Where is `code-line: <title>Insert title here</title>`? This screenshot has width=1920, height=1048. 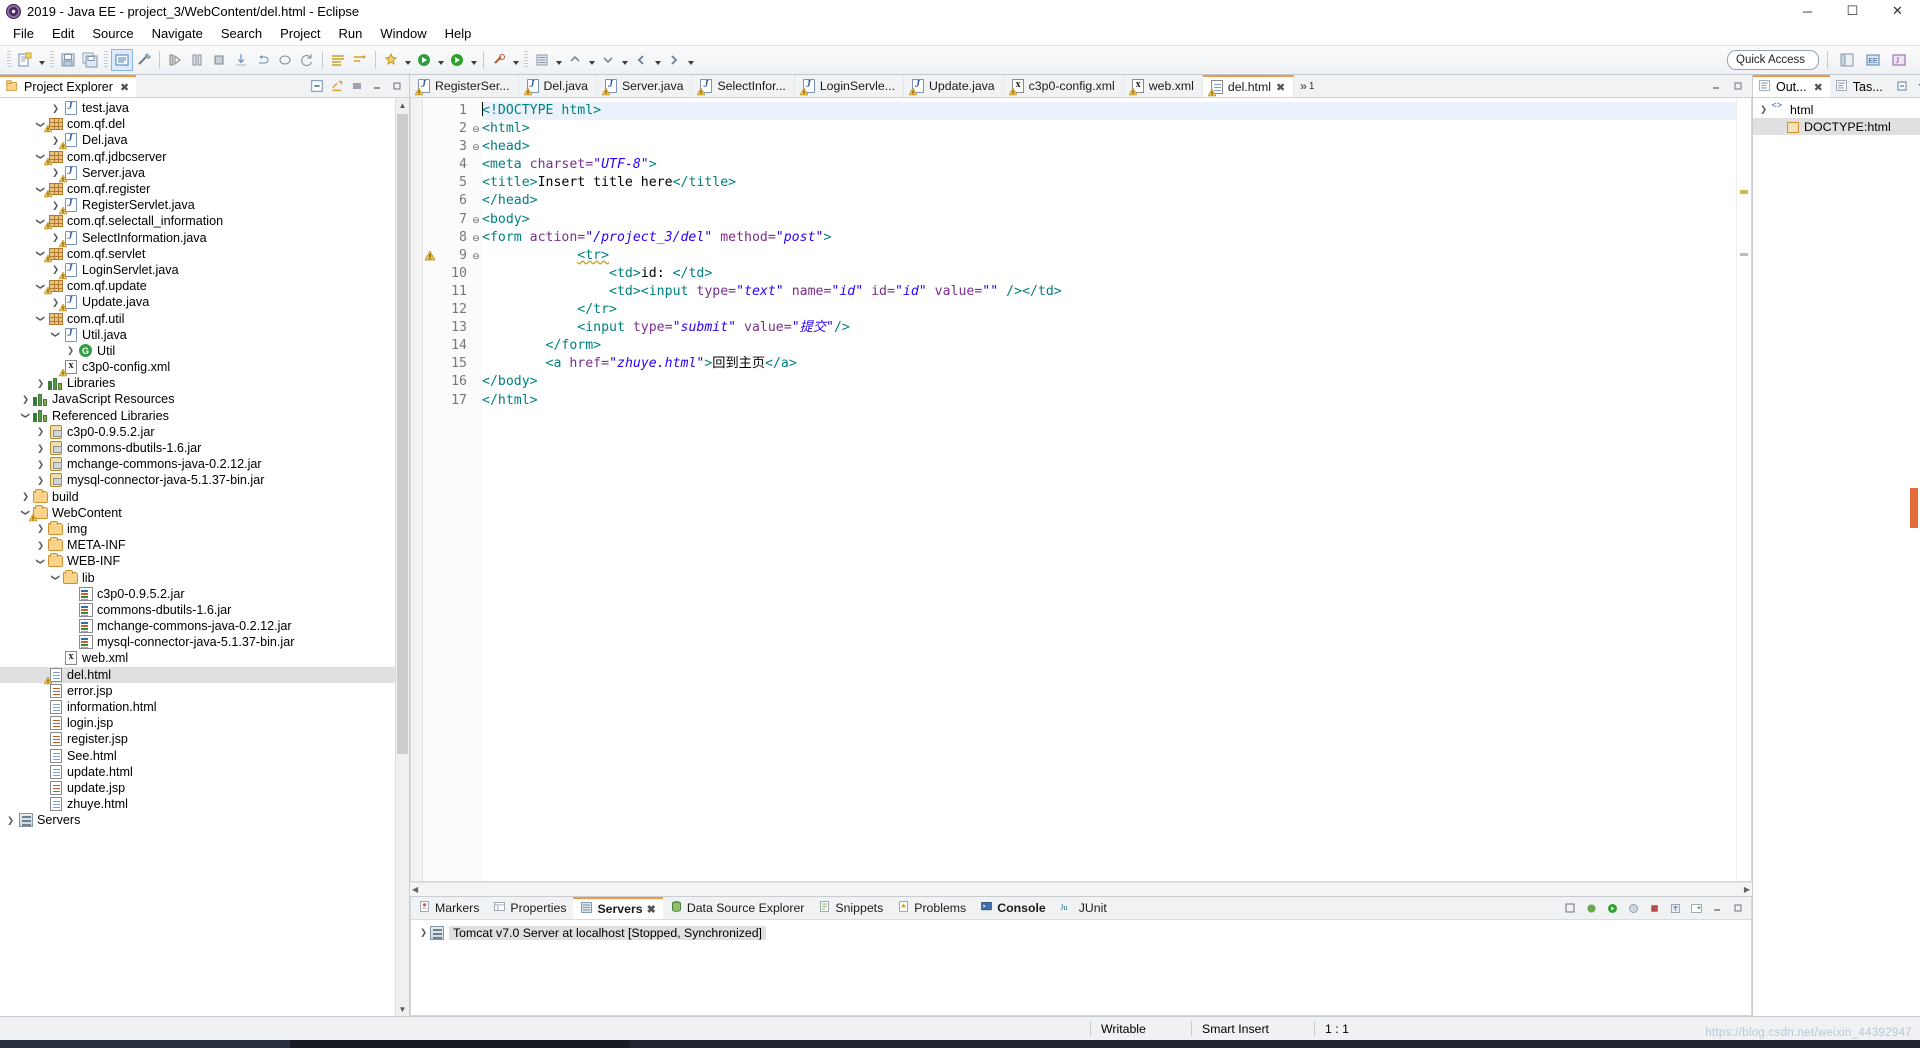 code-line: <title>Insert title here</title> is located at coordinates (1109, 183).